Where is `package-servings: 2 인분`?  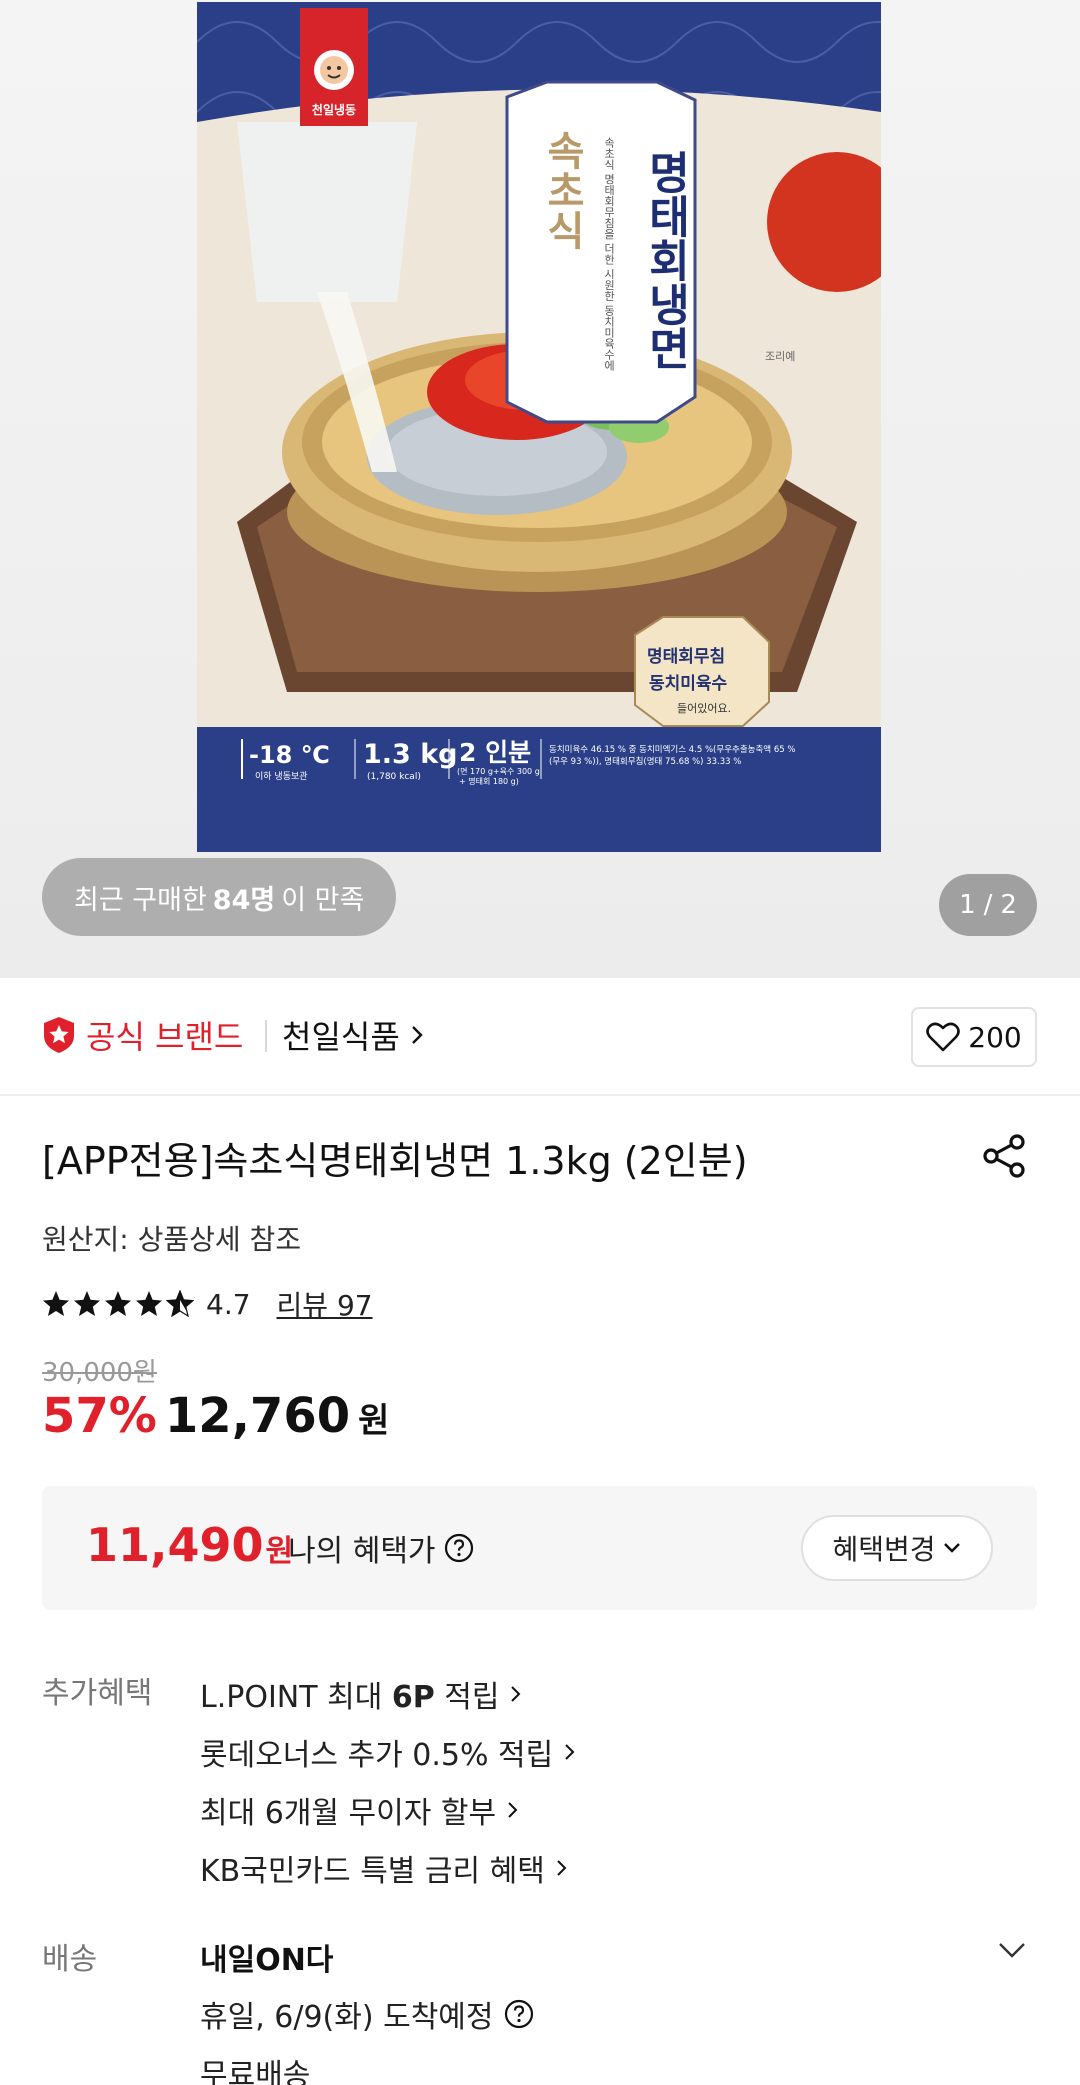
package-servings: 2 인분 is located at coordinates (495, 752).